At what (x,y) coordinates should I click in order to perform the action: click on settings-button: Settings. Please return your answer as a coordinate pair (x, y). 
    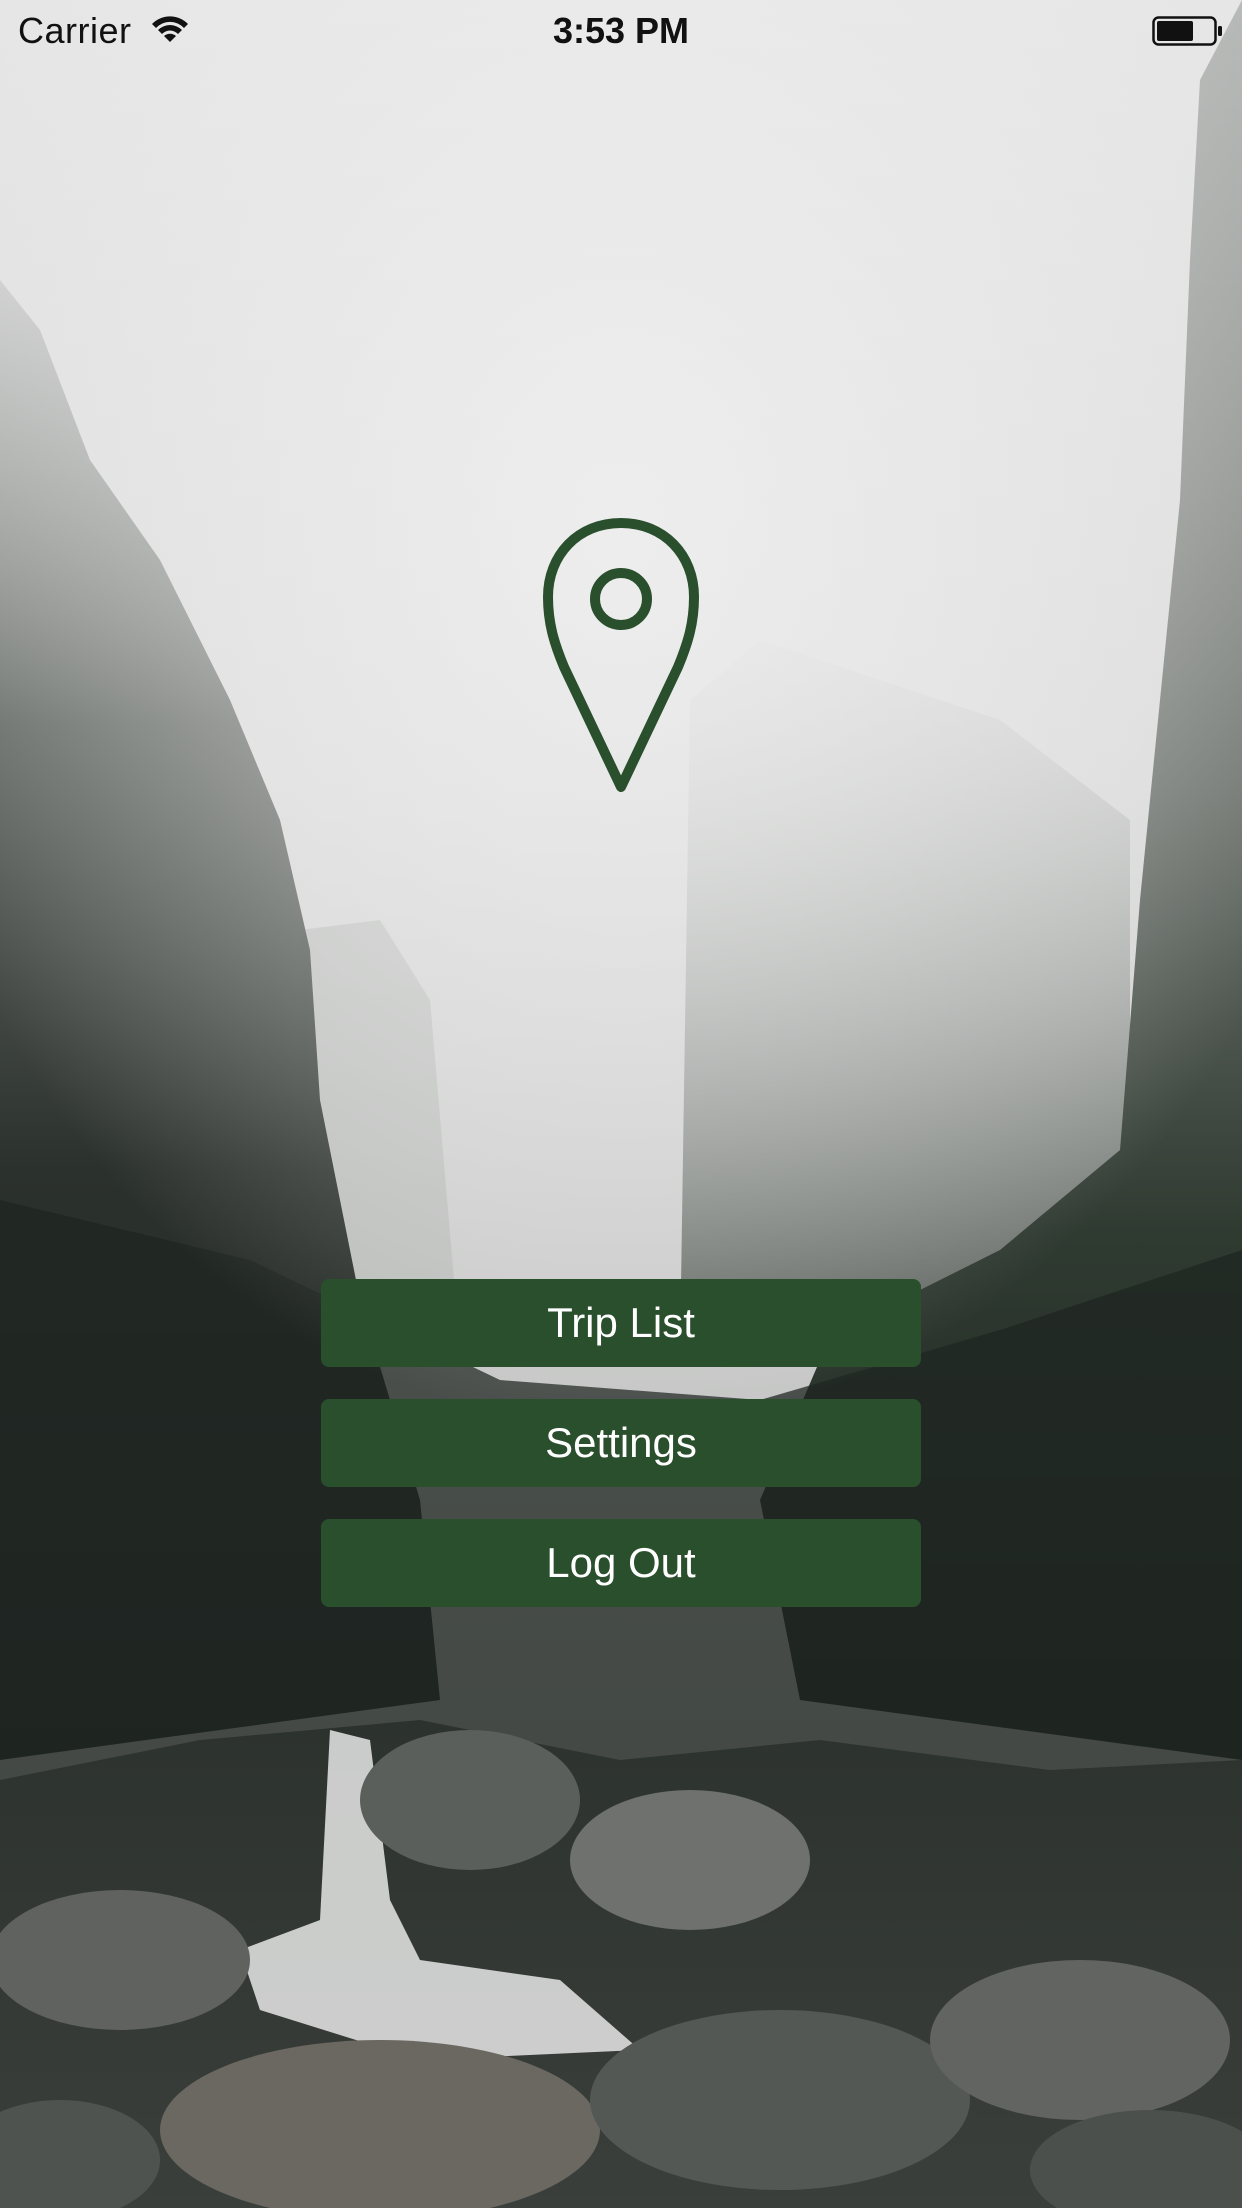
    Looking at the image, I should click on (621, 1443).